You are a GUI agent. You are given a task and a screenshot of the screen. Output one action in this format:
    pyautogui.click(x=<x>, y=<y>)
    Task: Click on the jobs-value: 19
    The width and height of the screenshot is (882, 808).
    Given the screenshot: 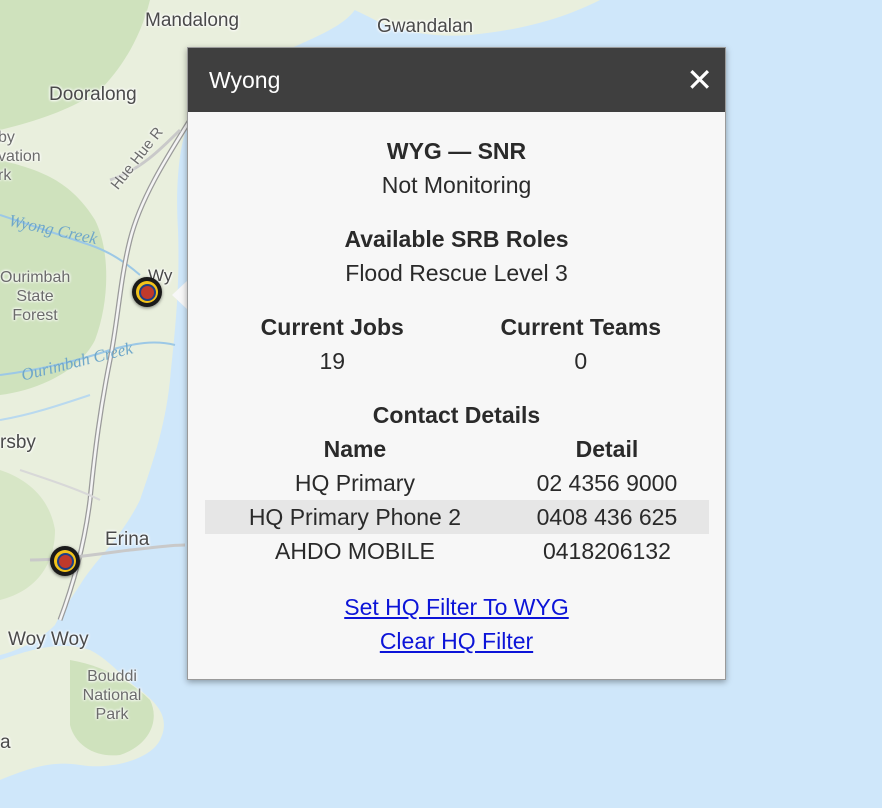 What is the action you would take?
    pyautogui.click(x=332, y=361)
    